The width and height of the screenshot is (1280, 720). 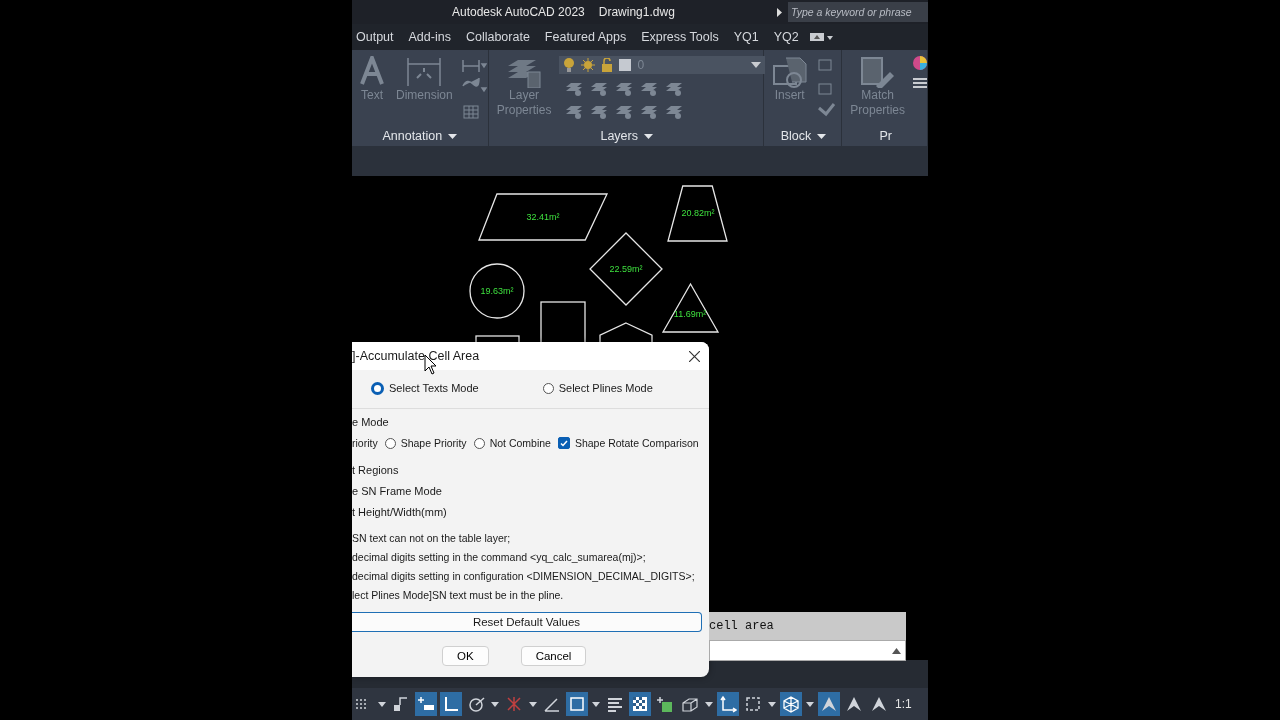 What do you see at coordinates (789, 37) in the screenshot?
I see `ribbon-tab: YQ2` at bounding box center [789, 37].